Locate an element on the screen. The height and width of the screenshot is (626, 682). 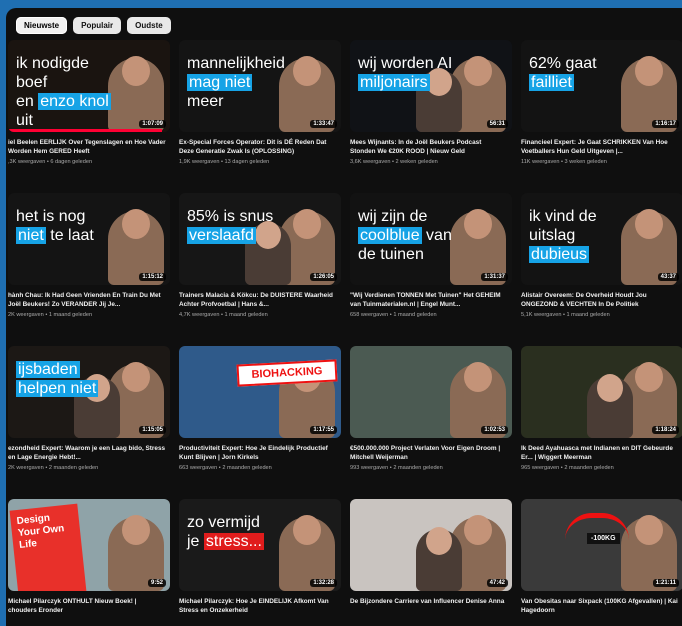
video-duration: 56:31 is located at coordinates (497, 124).